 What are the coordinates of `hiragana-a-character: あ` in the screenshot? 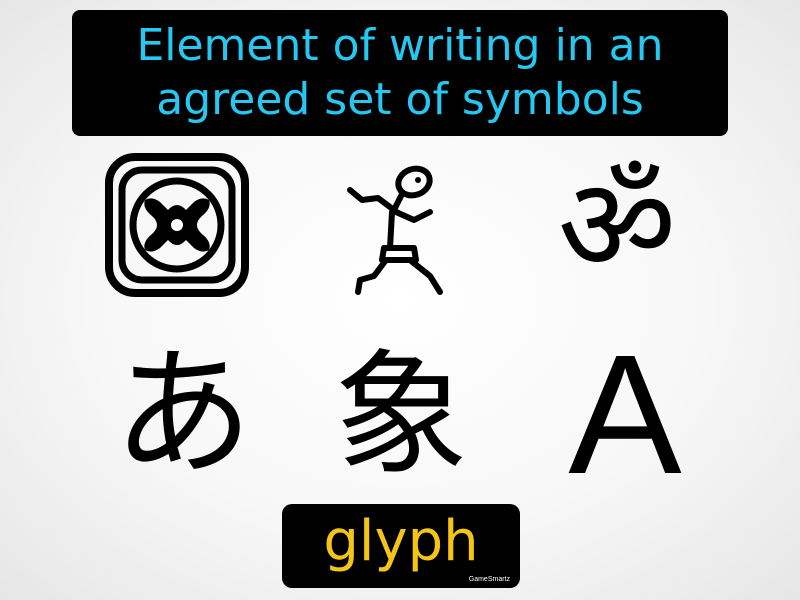 It's located at (182, 414).